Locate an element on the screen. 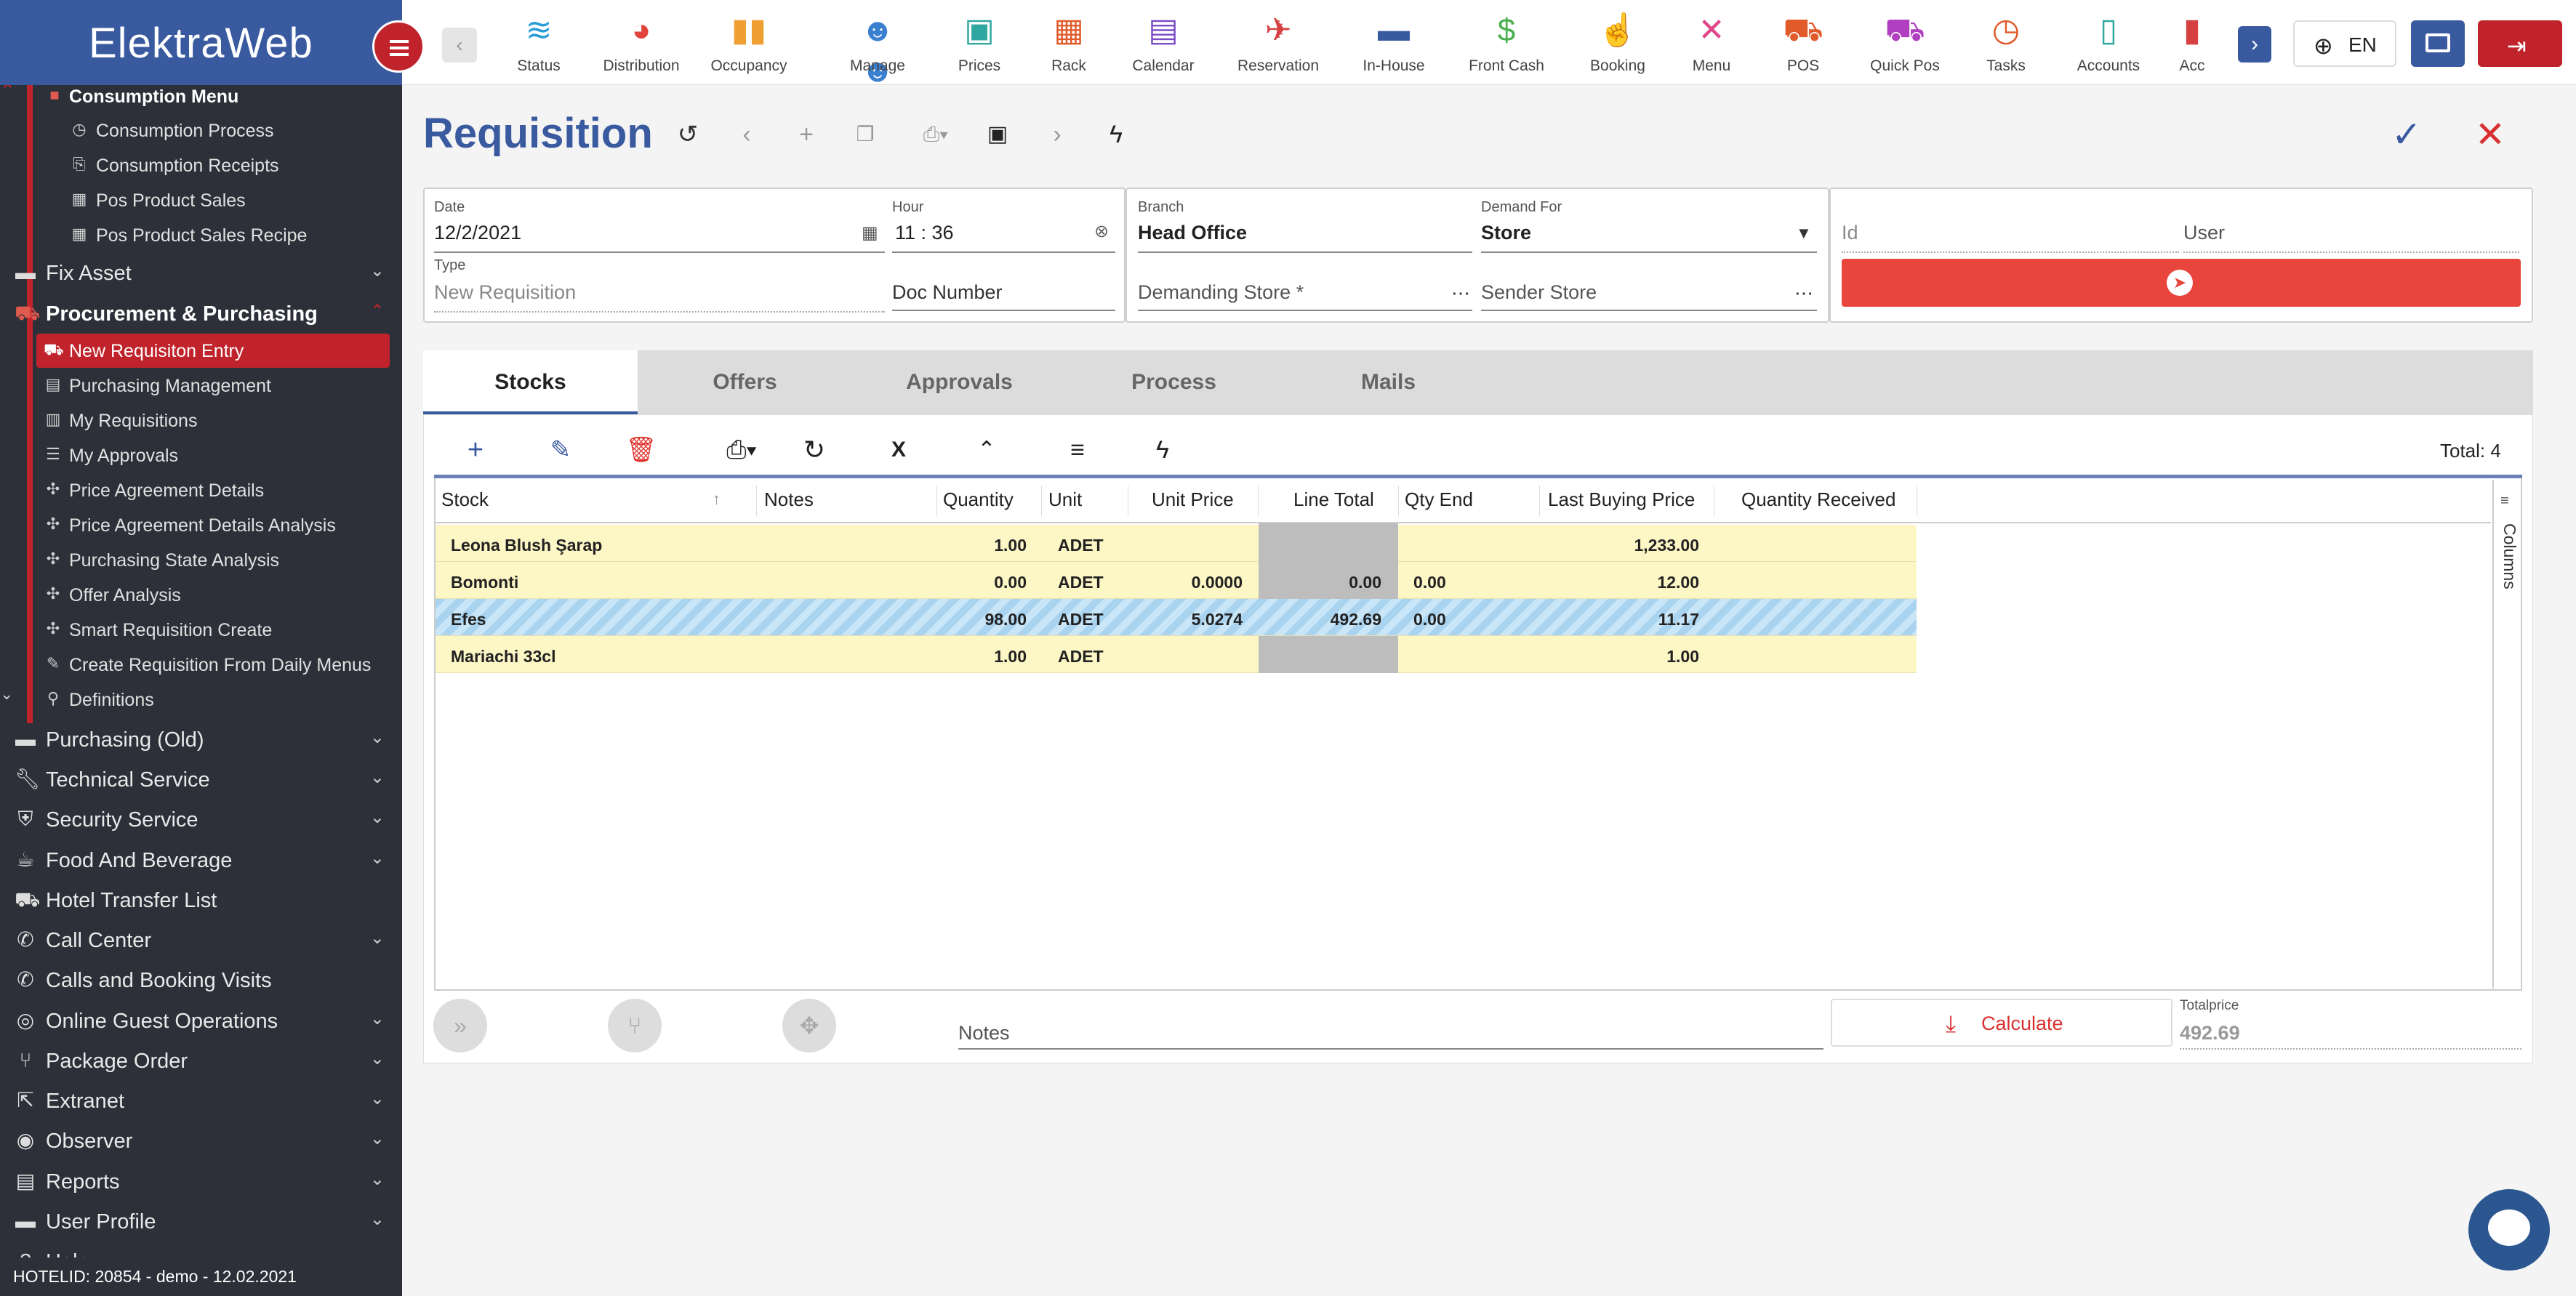  sidebar-observer: ◉ Observer ⌄ is located at coordinates (201, 1141).